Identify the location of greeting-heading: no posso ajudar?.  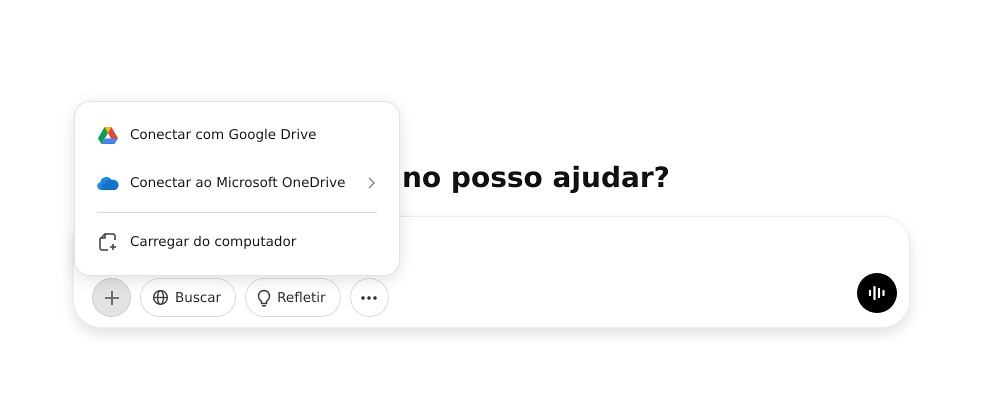
(536, 178).